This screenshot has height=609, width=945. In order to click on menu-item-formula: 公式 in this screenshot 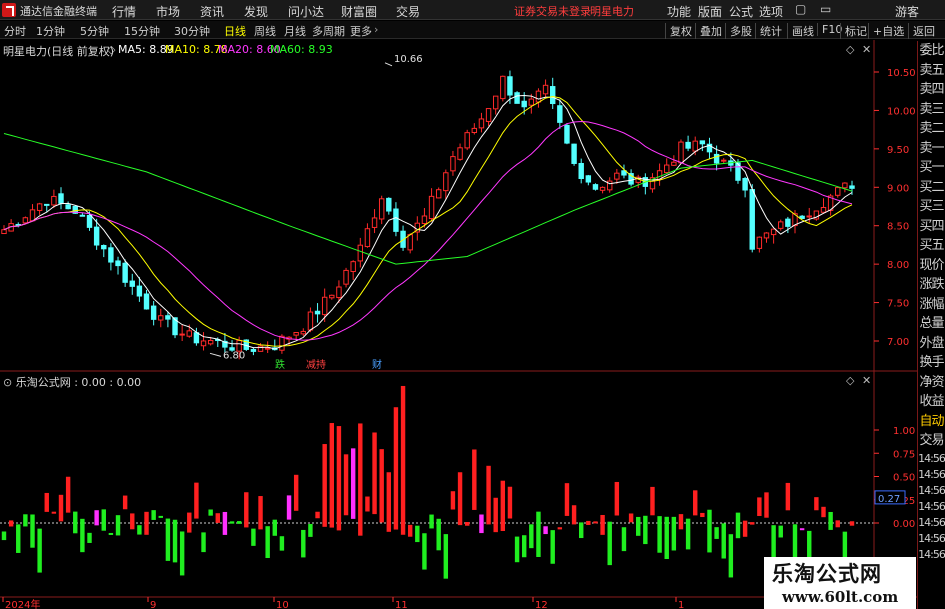, I will do `click(741, 11)`.